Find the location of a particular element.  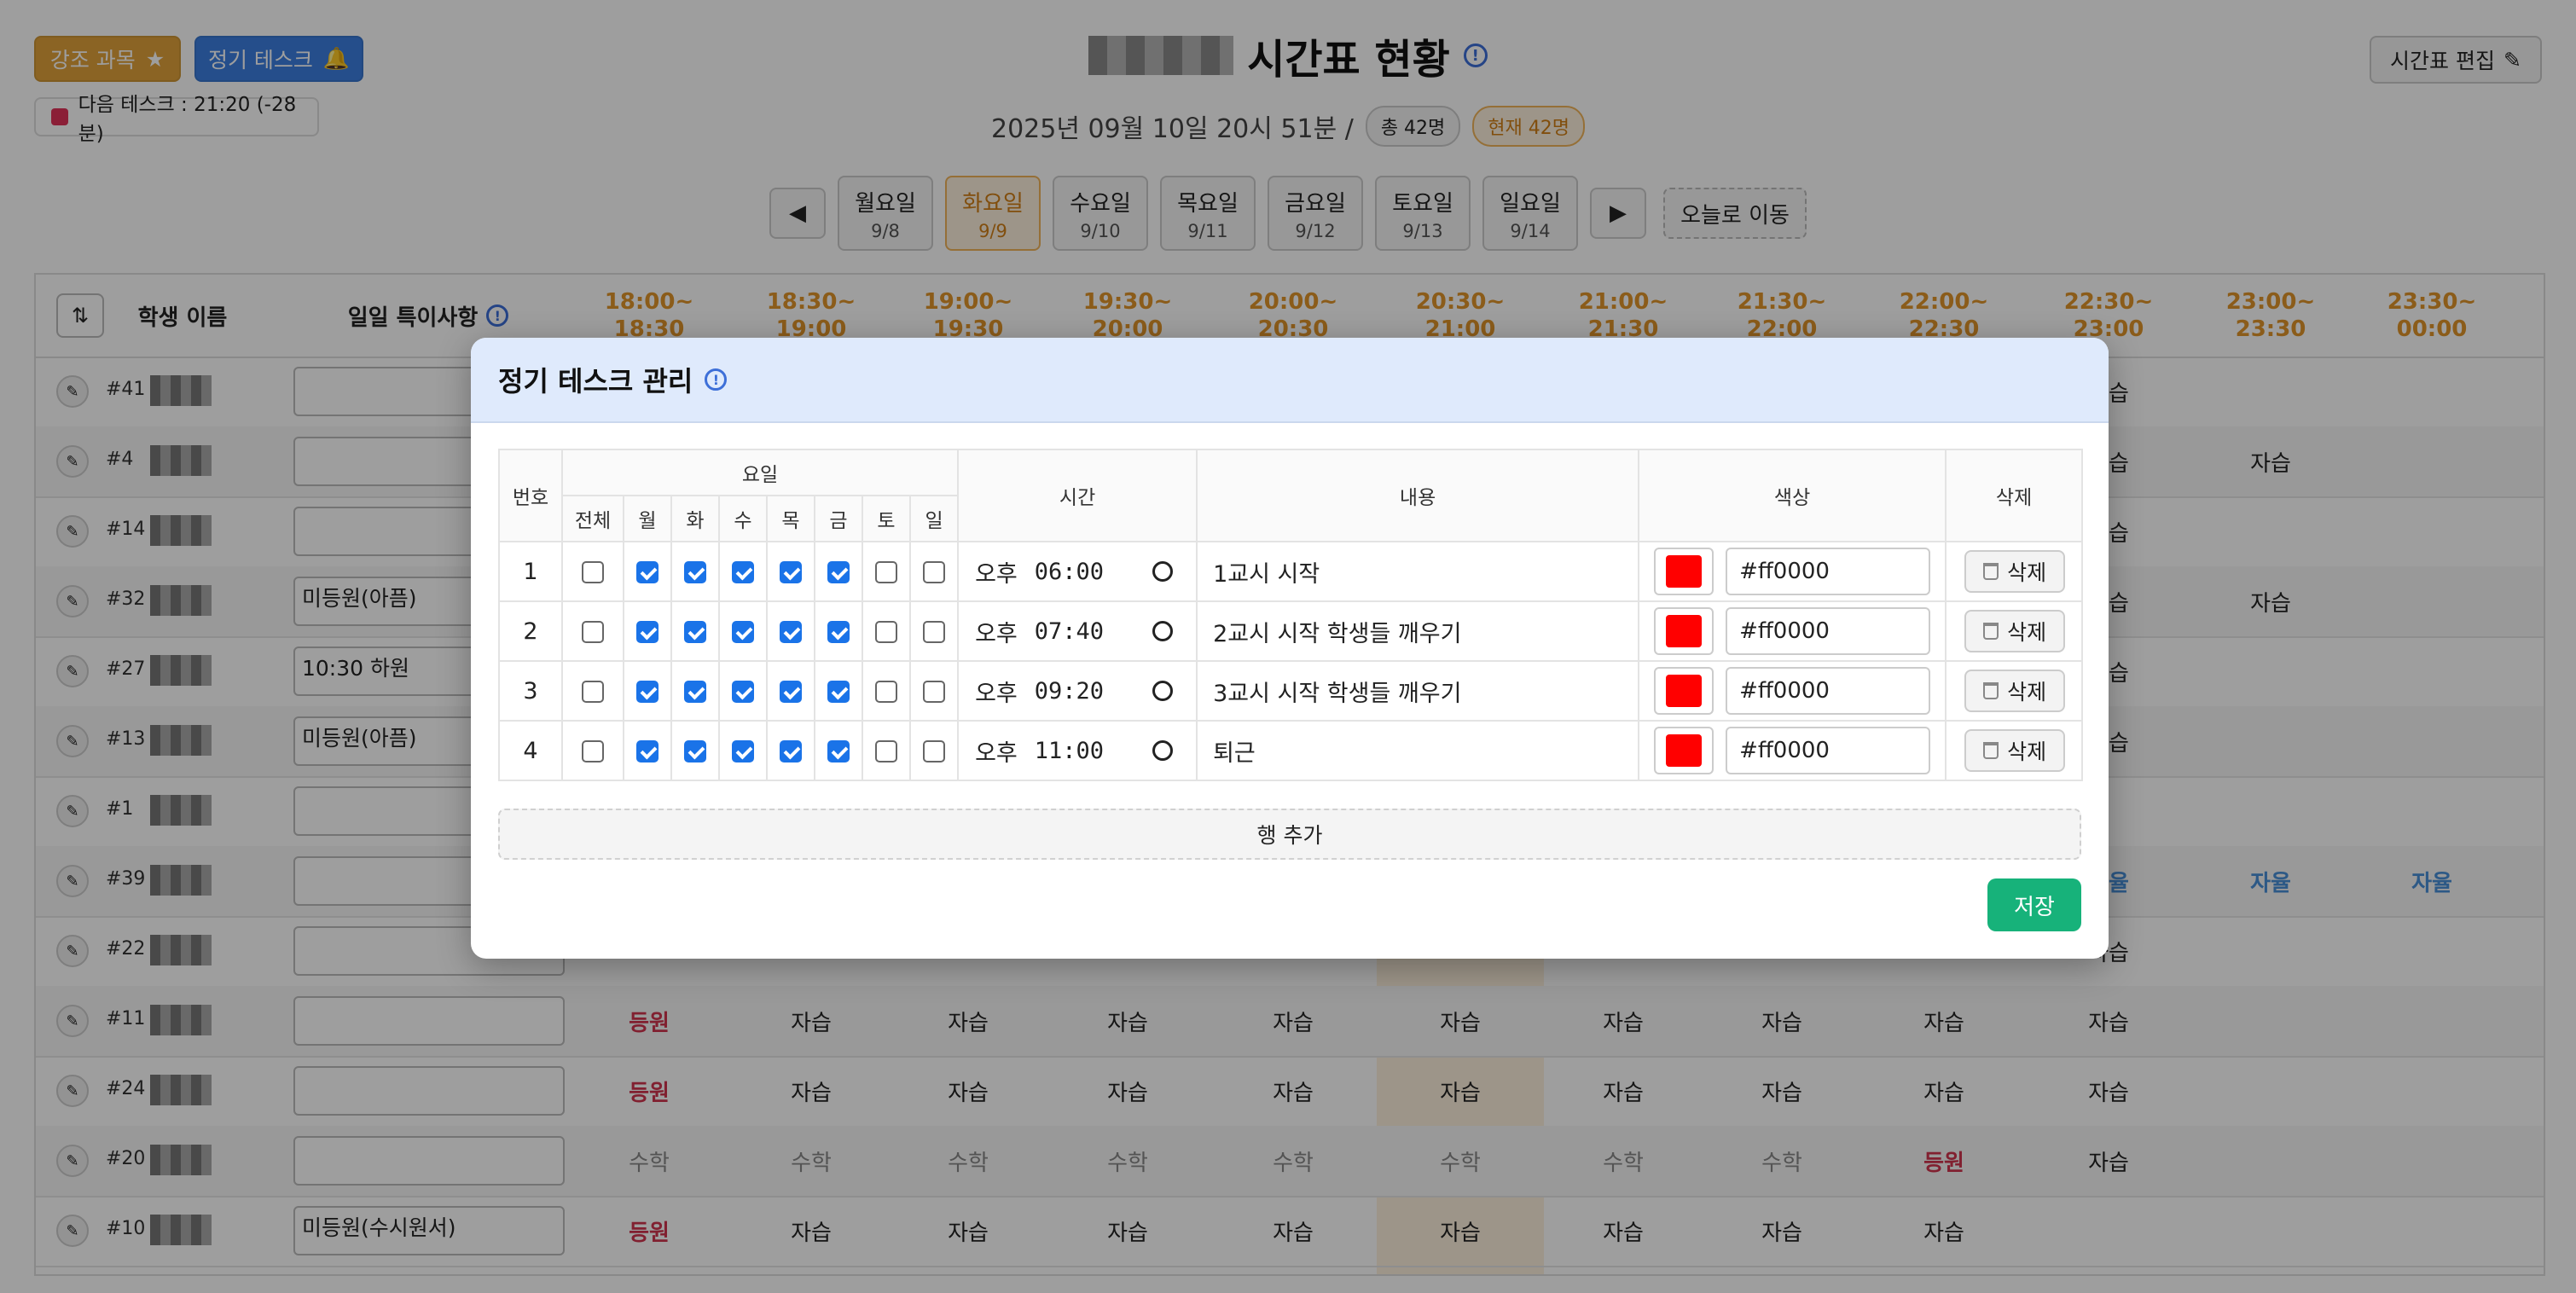

task-row: 2 오후 07:40 2교시 시작 학생들 깨우기 #ff0000 삭제 is located at coordinates (1291, 631).